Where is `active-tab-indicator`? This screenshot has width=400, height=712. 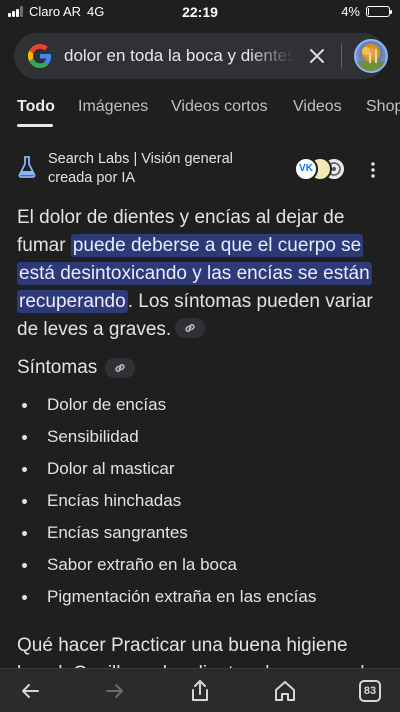 active-tab-indicator is located at coordinates (35, 125).